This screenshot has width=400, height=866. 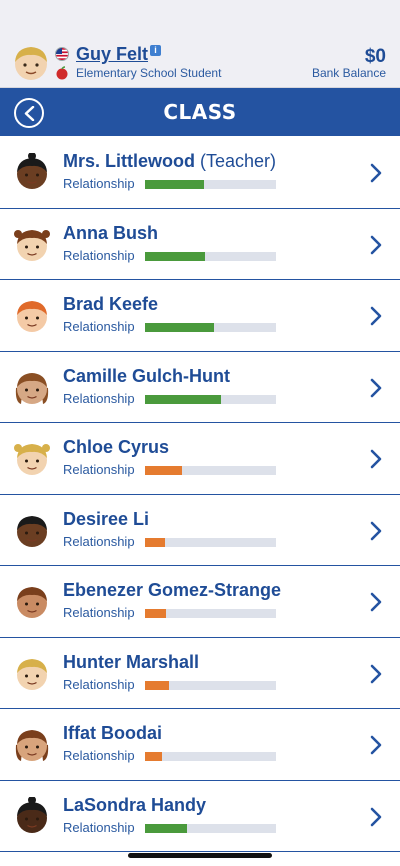 I want to click on student-name: Desiree Li, so click(x=106, y=519).